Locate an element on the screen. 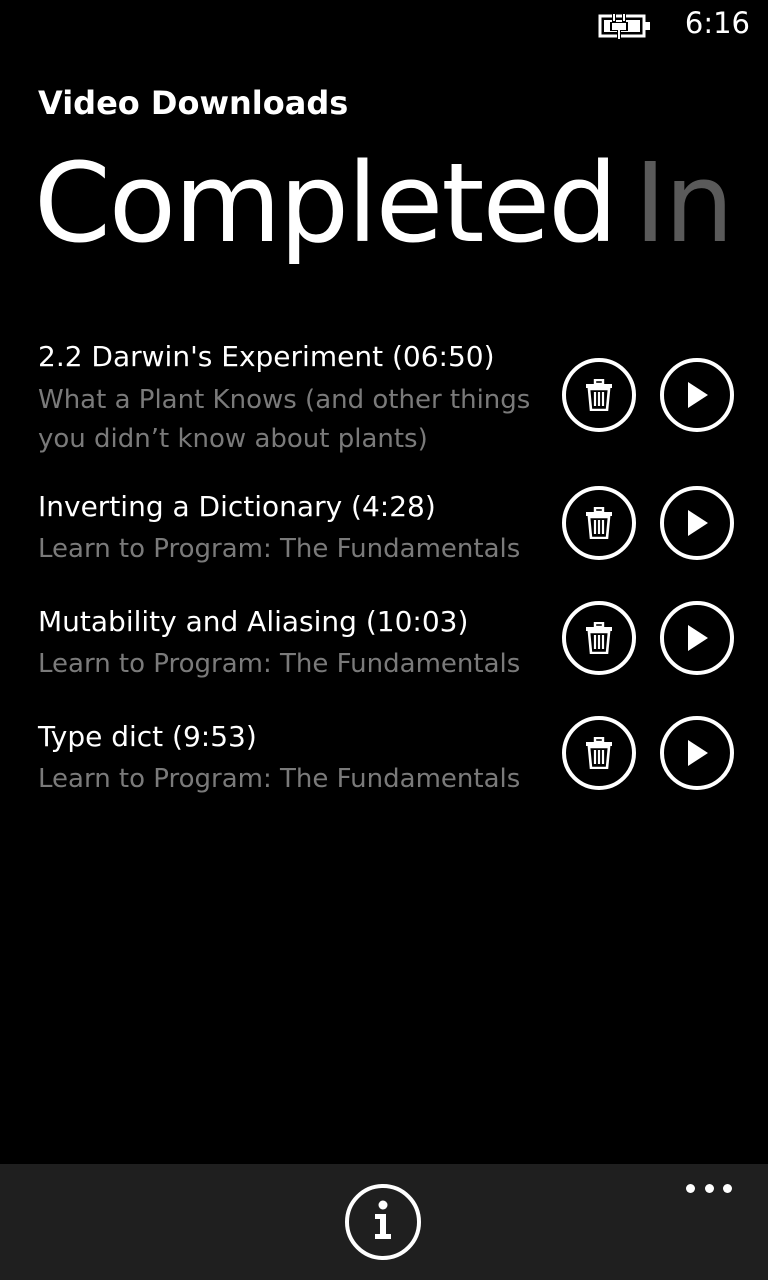 The image size is (768, 1280). video-title: Type dict (9:53) is located at coordinates (147, 736).